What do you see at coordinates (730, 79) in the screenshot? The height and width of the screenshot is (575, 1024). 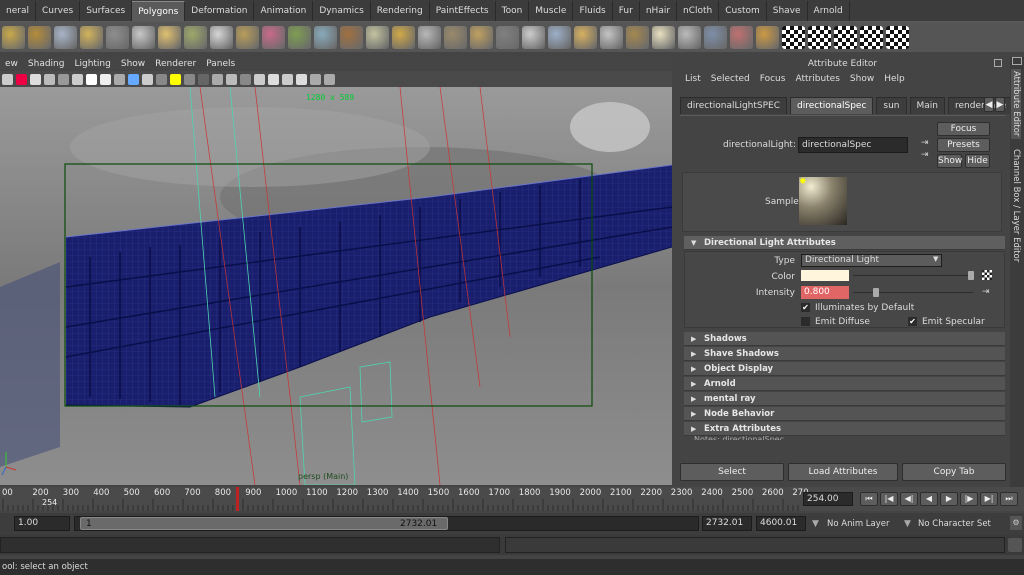 I see `ae-menu-selected: Selected` at bounding box center [730, 79].